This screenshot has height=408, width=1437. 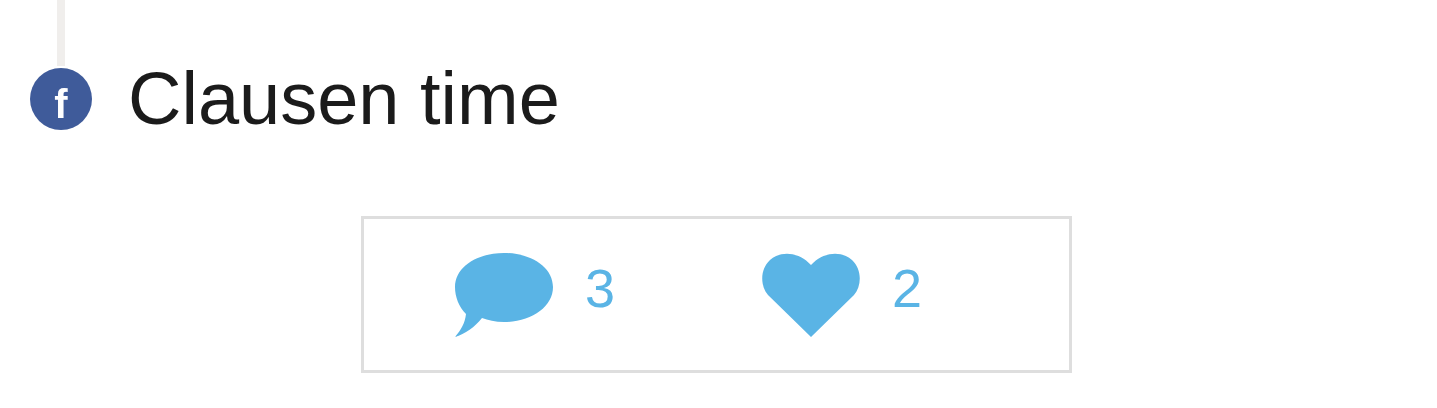 What do you see at coordinates (61, 99) in the screenshot?
I see `facebook-badge-icon: f` at bounding box center [61, 99].